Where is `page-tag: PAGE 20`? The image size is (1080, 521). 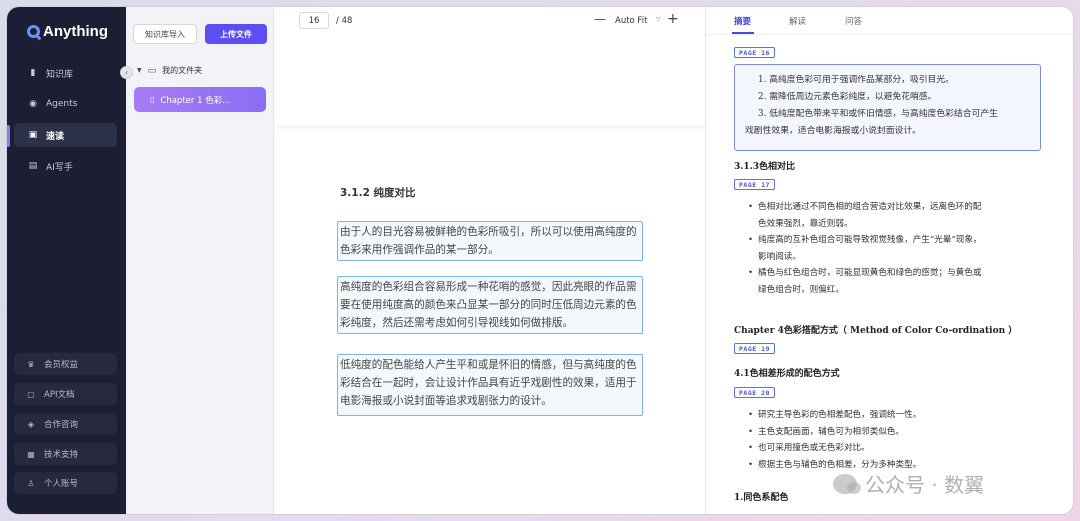 page-tag: PAGE 20 is located at coordinates (754, 392).